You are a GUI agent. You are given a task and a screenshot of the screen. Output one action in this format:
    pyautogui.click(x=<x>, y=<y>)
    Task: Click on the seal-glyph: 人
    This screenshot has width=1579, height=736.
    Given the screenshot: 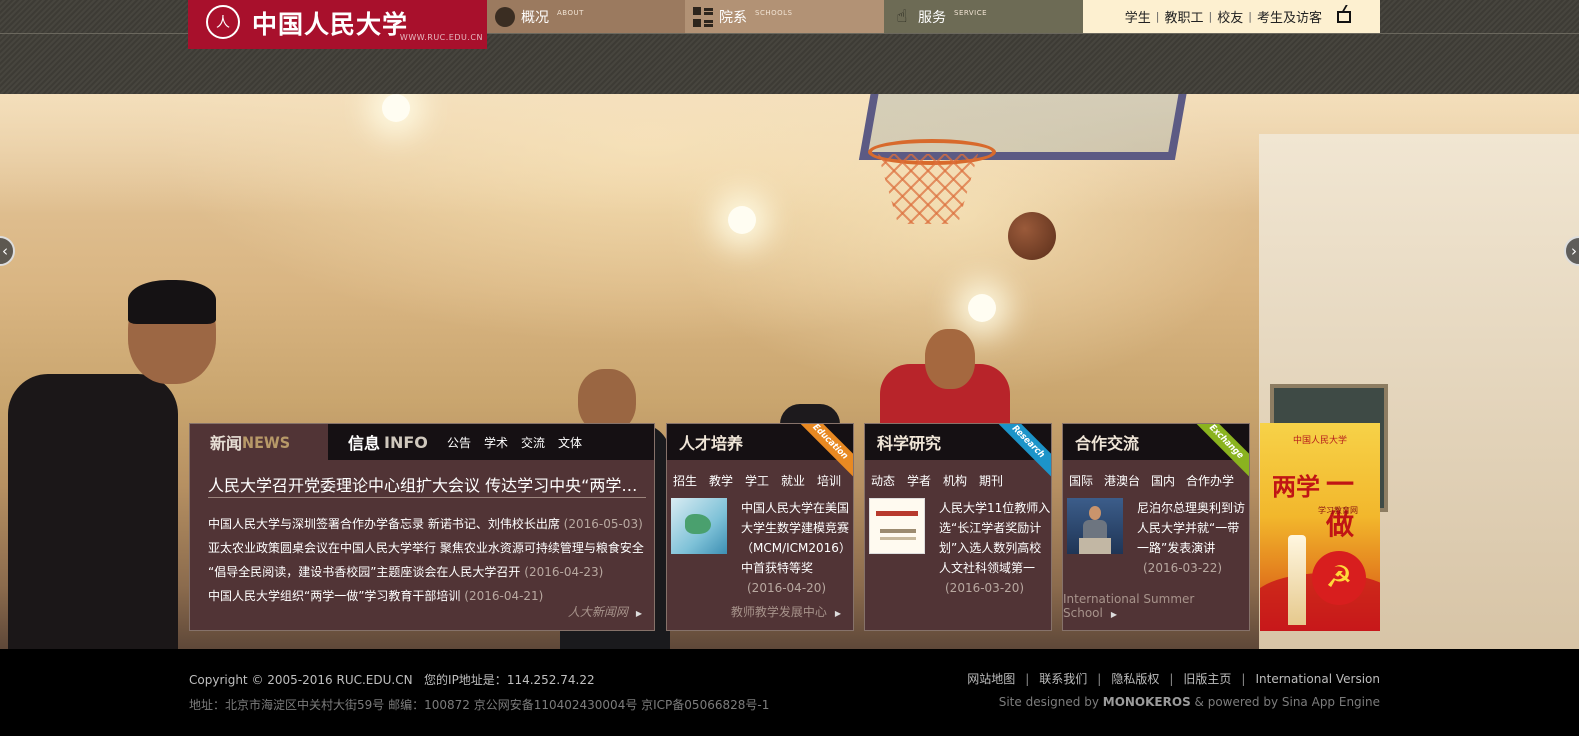 What is the action you would take?
    pyautogui.click(x=223, y=23)
    